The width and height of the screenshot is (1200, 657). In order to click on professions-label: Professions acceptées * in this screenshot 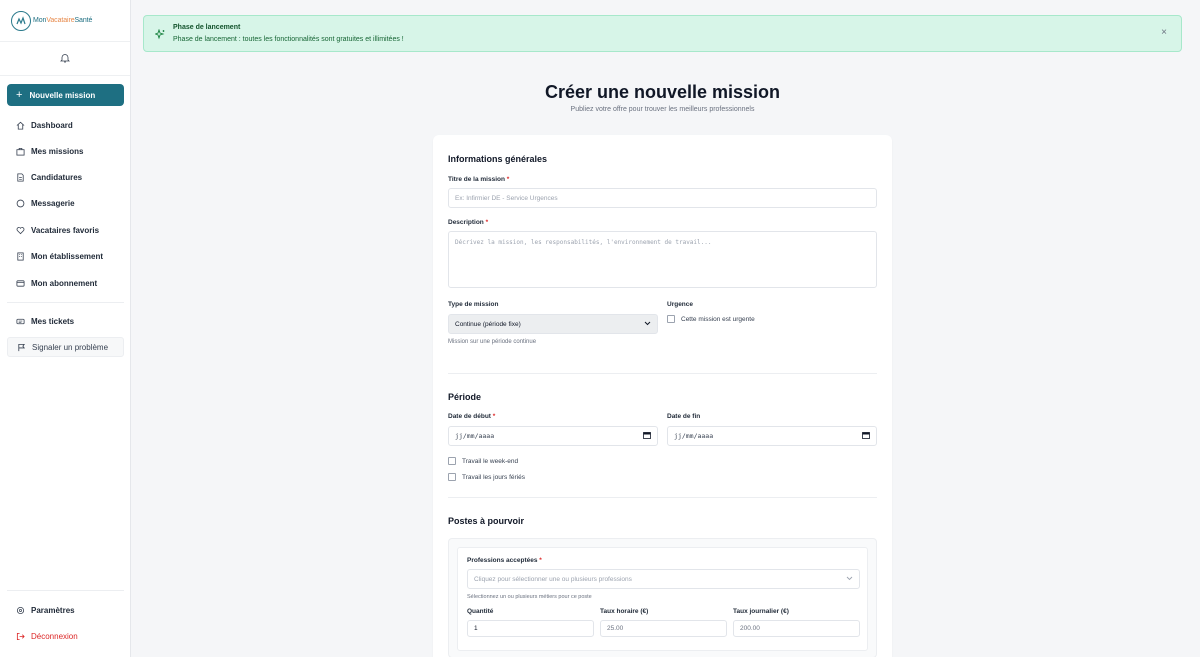, I will do `click(504, 560)`.